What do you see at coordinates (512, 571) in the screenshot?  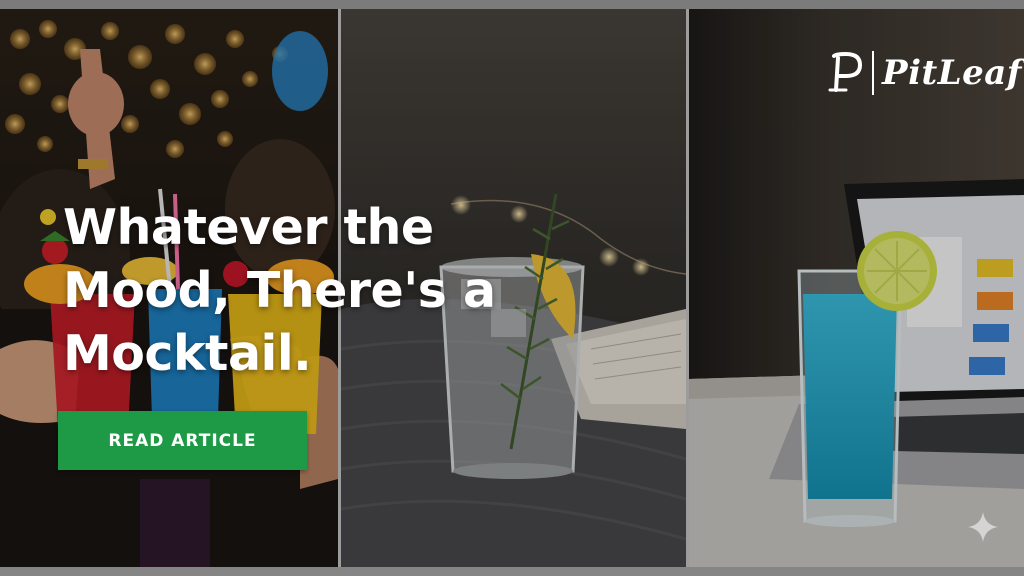 I see `bottom-border` at bounding box center [512, 571].